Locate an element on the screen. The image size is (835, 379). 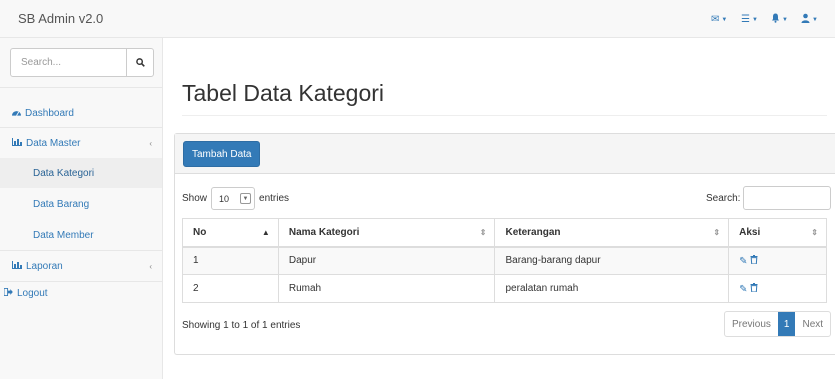
envelope-icon: ✉ is located at coordinates (715, 19).